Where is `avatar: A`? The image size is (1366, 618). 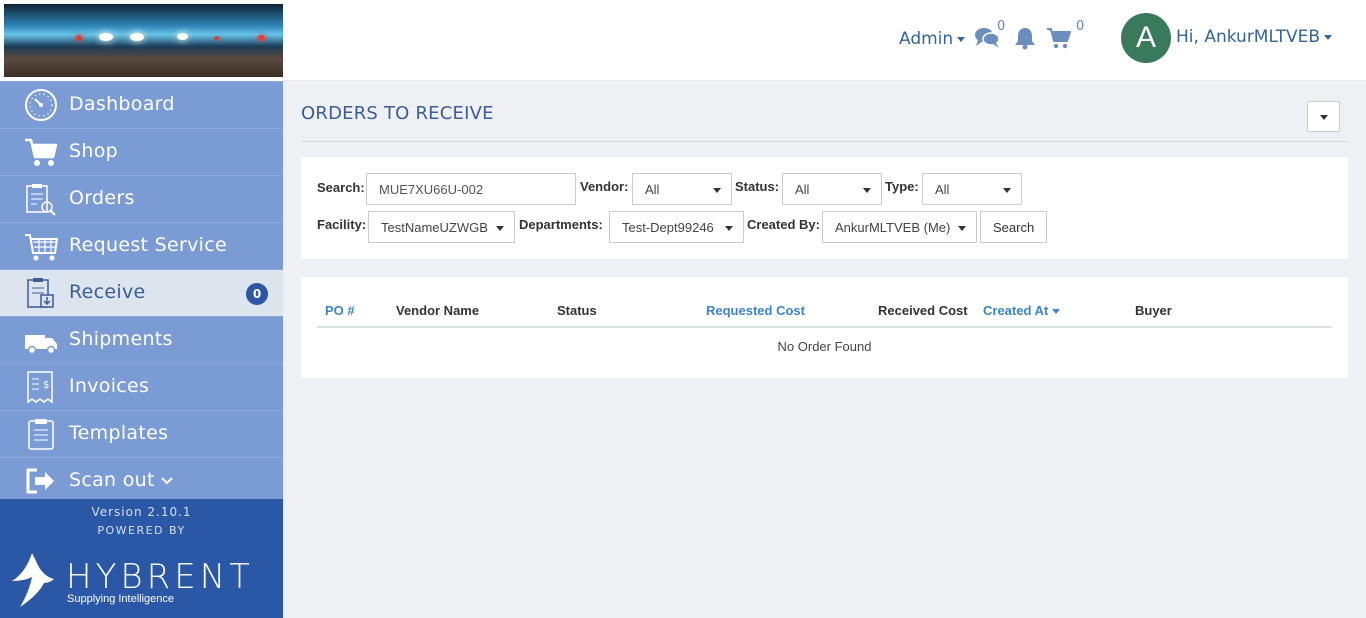 avatar: A is located at coordinates (1146, 38).